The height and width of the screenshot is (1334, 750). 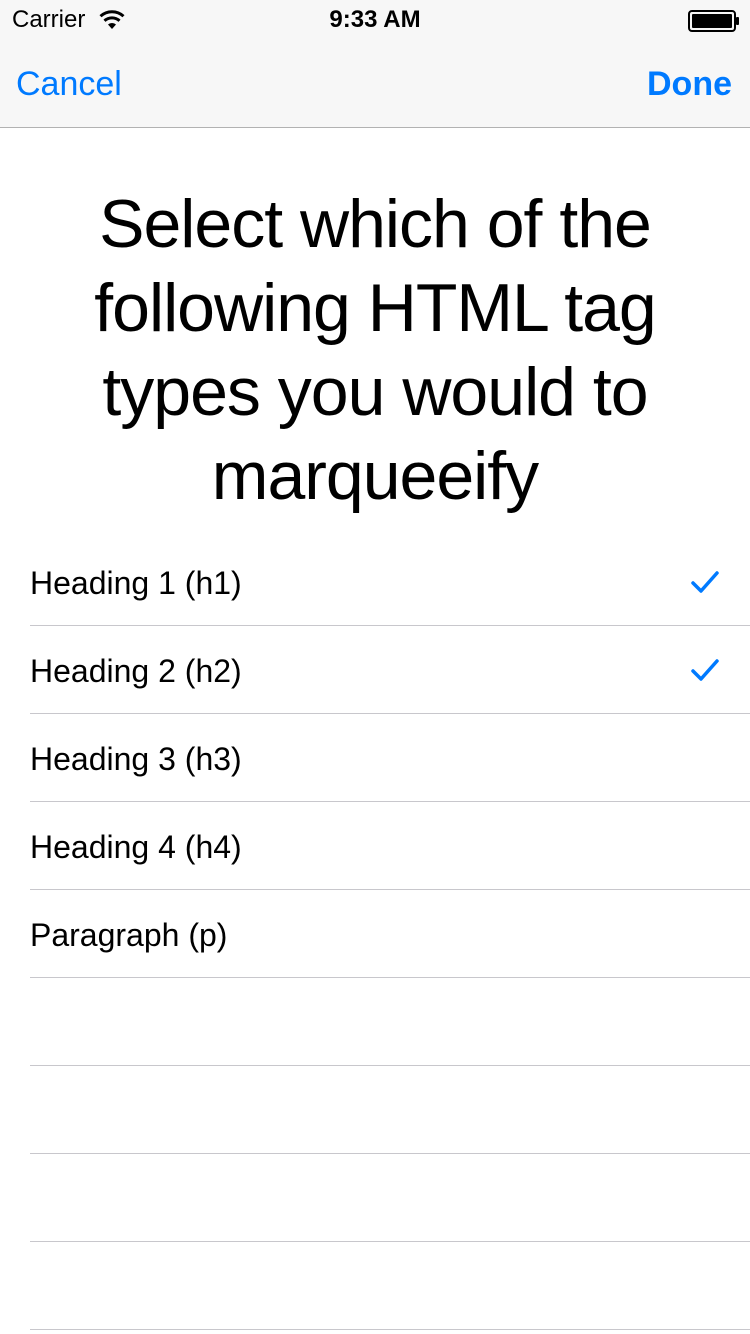 I want to click on list-item-h2: Heading 2 (h2), so click(x=375, y=670).